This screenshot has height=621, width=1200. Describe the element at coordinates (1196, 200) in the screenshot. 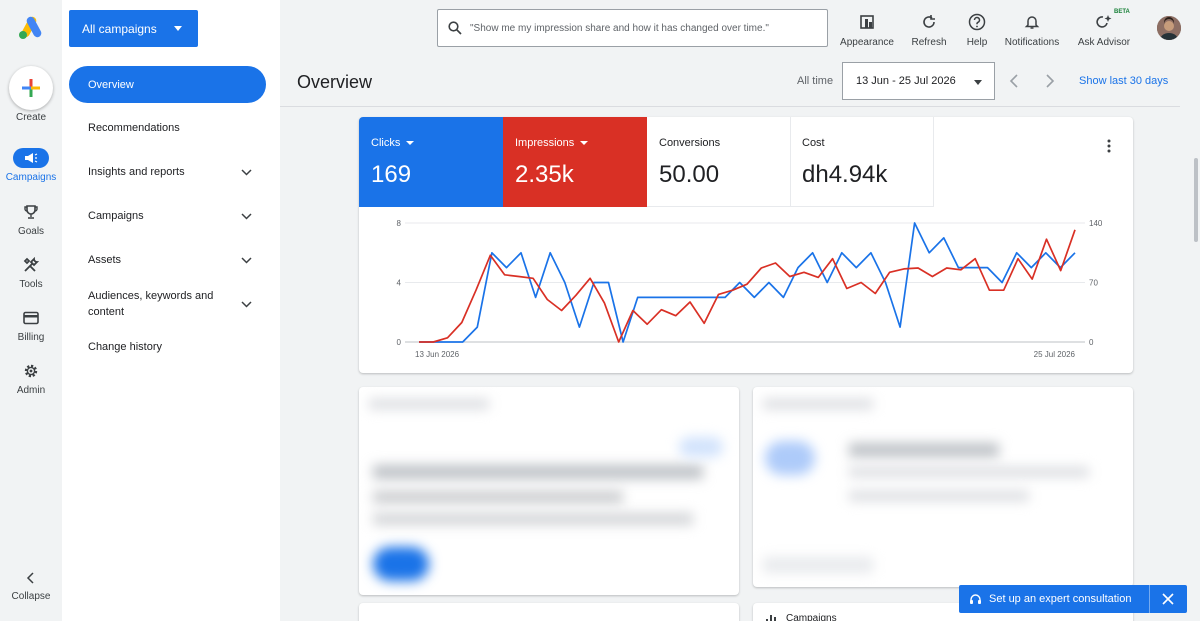

I see `page-scrollbar` at that location.